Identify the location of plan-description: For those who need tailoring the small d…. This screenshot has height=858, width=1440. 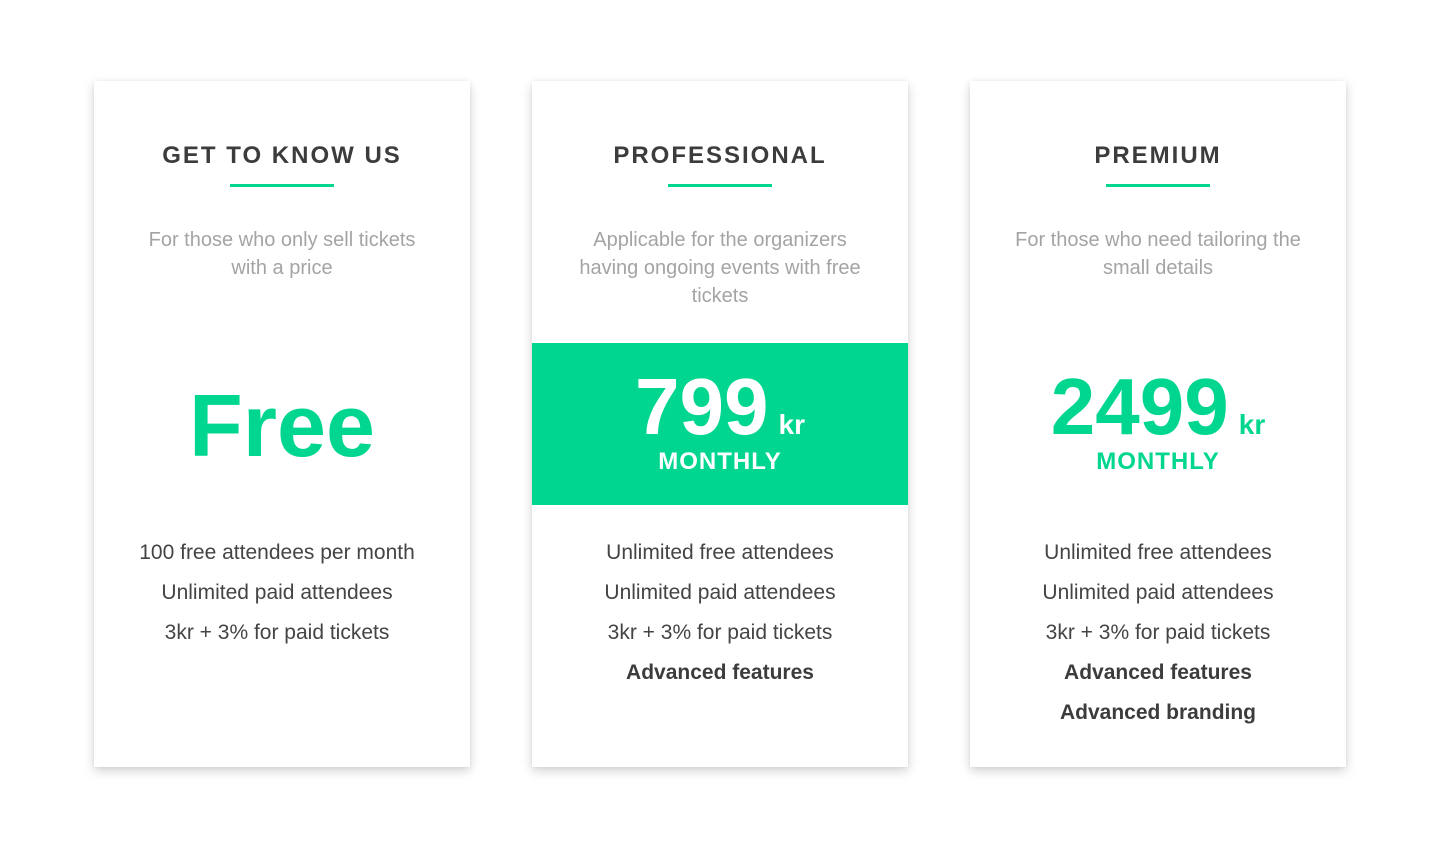
(1158, 254).